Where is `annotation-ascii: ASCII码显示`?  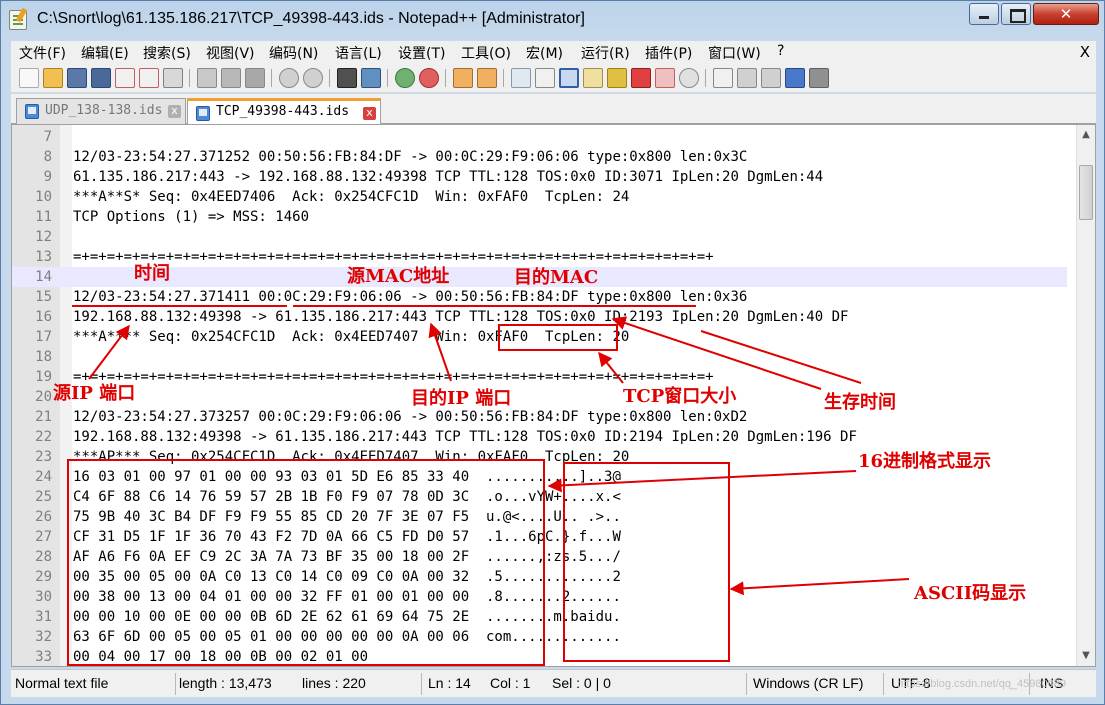
annotation-ascii: ASCII码显示 is located at coordinates (970, 593).